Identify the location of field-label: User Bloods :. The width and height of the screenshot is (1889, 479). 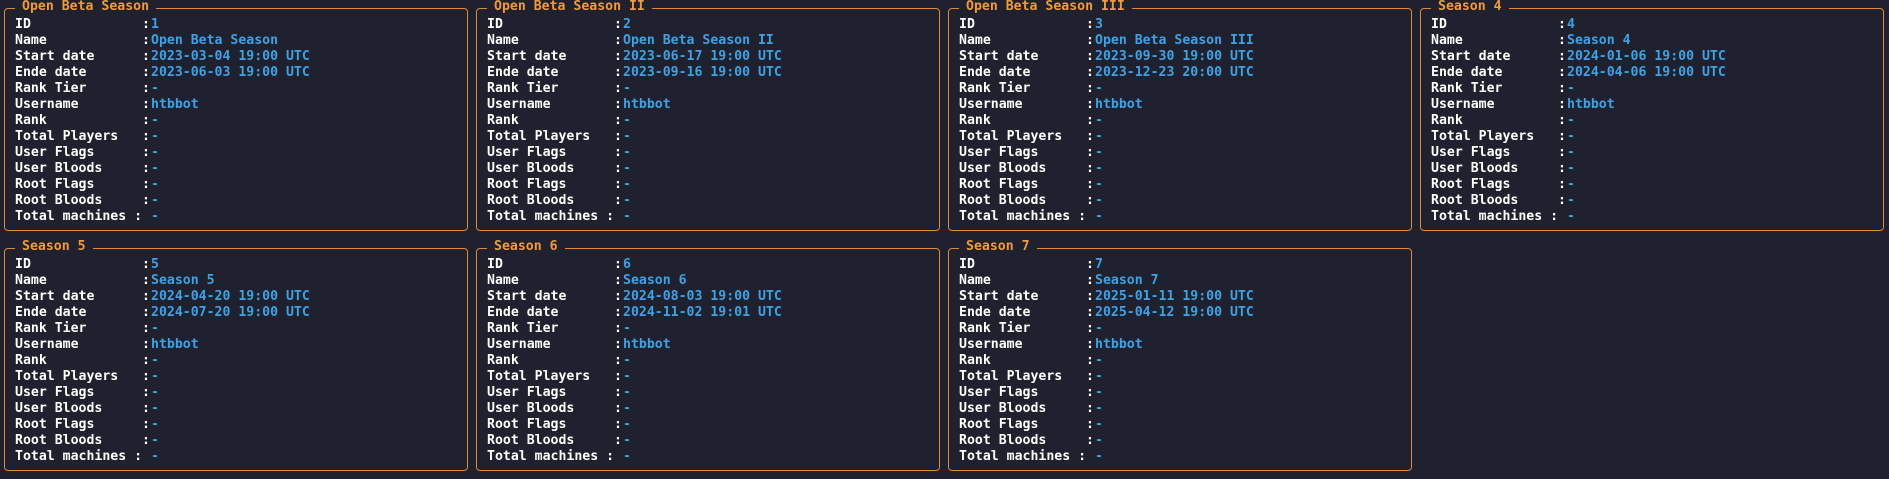
(1498, 168).